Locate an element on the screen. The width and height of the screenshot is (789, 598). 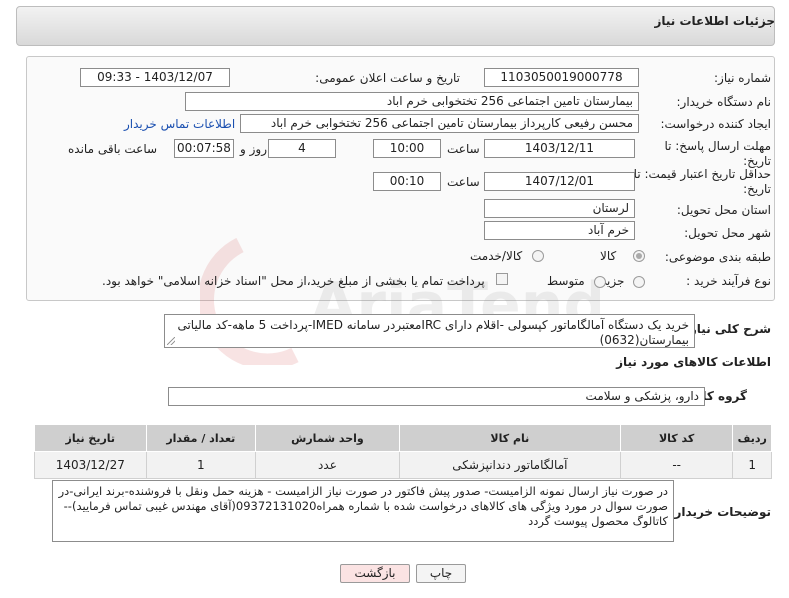
print-button: چاپ is located at coordinates (441, 573).